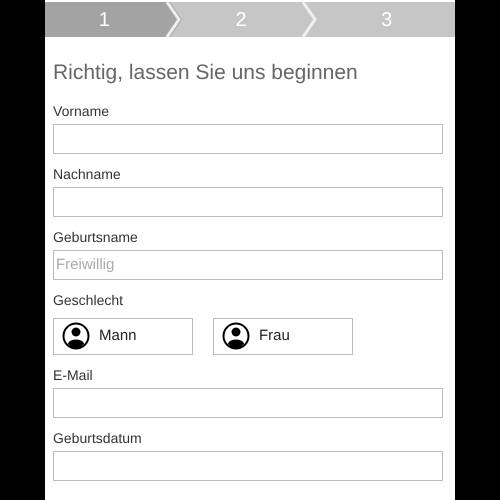  Describe the element at coordinates (241, 19) in the screenshot. I see `step-tab: 2` at that location.